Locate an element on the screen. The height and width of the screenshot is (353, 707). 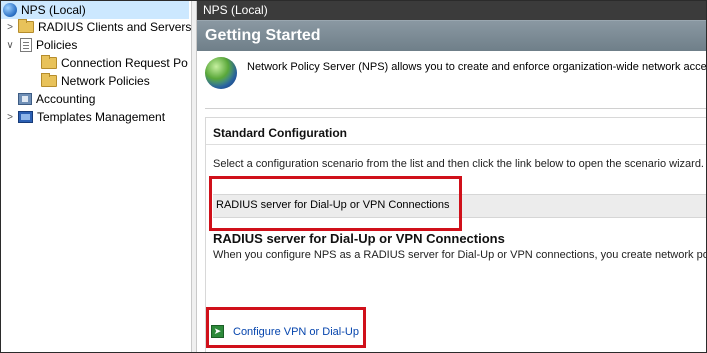
configure-vpn-link-row: ➤ Configure VPN or Dial-Up is located at coordinates (285, 331).